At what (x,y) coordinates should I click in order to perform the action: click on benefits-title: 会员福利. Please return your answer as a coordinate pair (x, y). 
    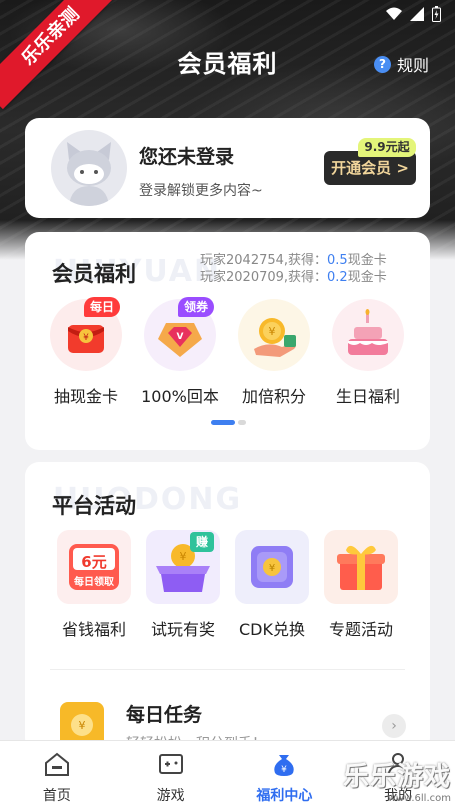
    Looking at the image, I should click on (94, 274).